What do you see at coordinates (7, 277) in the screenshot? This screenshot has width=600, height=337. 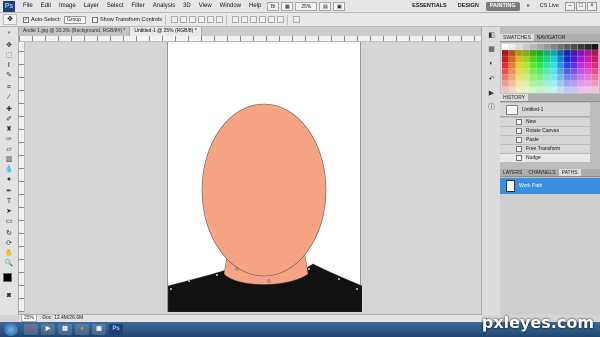 I see `foreground-color-swatch` at bounding box center [7, 277].